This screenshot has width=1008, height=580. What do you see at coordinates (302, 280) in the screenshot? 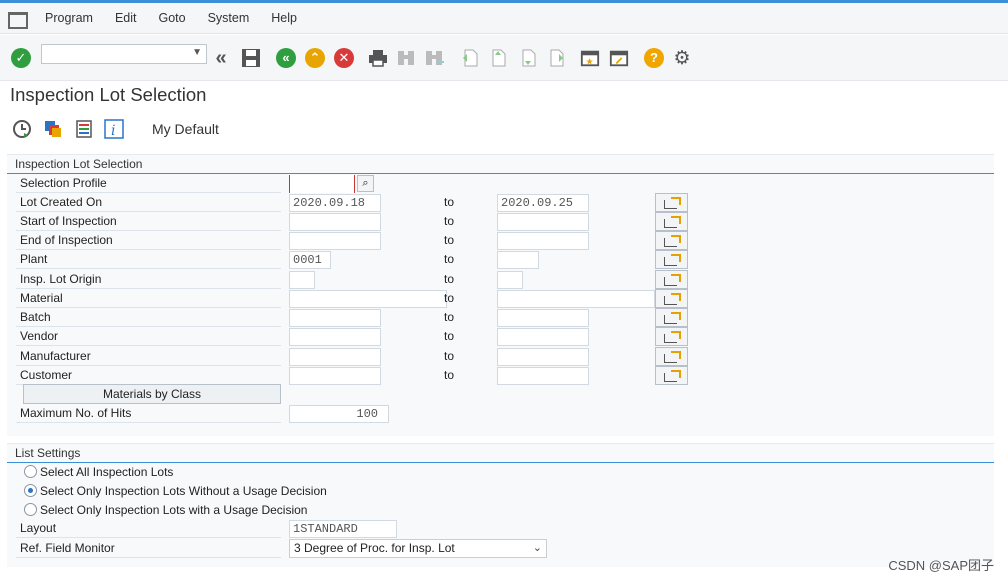
I see `insp-lot-origin-from` at bounding box center [302, 280].